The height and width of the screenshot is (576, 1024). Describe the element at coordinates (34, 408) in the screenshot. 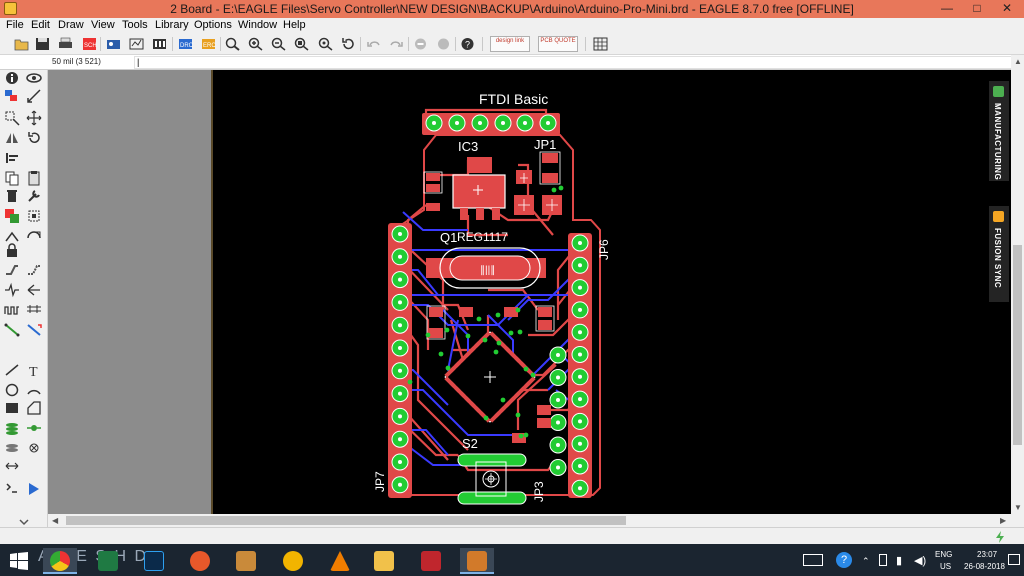

I see `polygon-icon` at that location.